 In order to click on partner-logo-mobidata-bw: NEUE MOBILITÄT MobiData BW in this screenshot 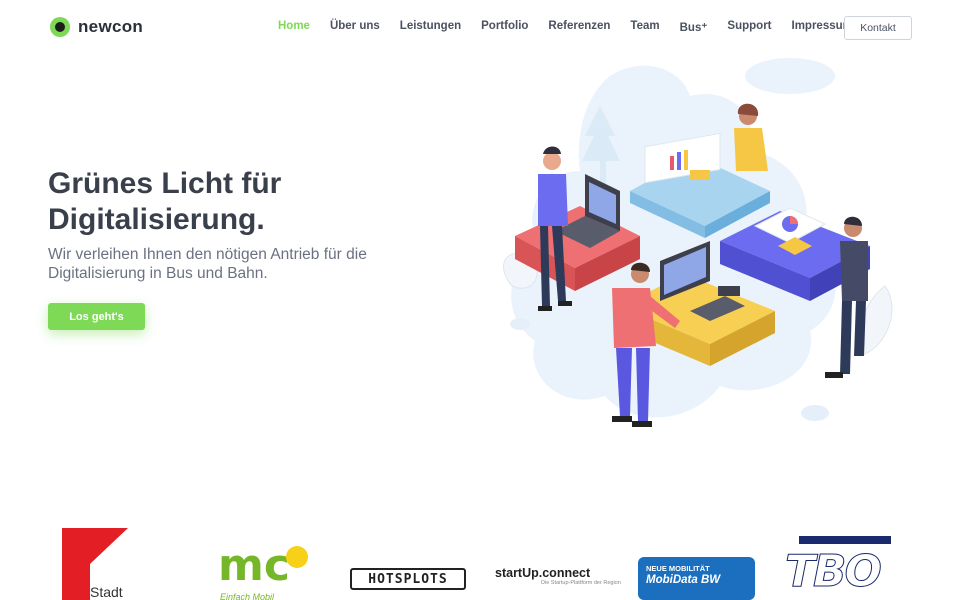, I will do `click(696, 578)`.